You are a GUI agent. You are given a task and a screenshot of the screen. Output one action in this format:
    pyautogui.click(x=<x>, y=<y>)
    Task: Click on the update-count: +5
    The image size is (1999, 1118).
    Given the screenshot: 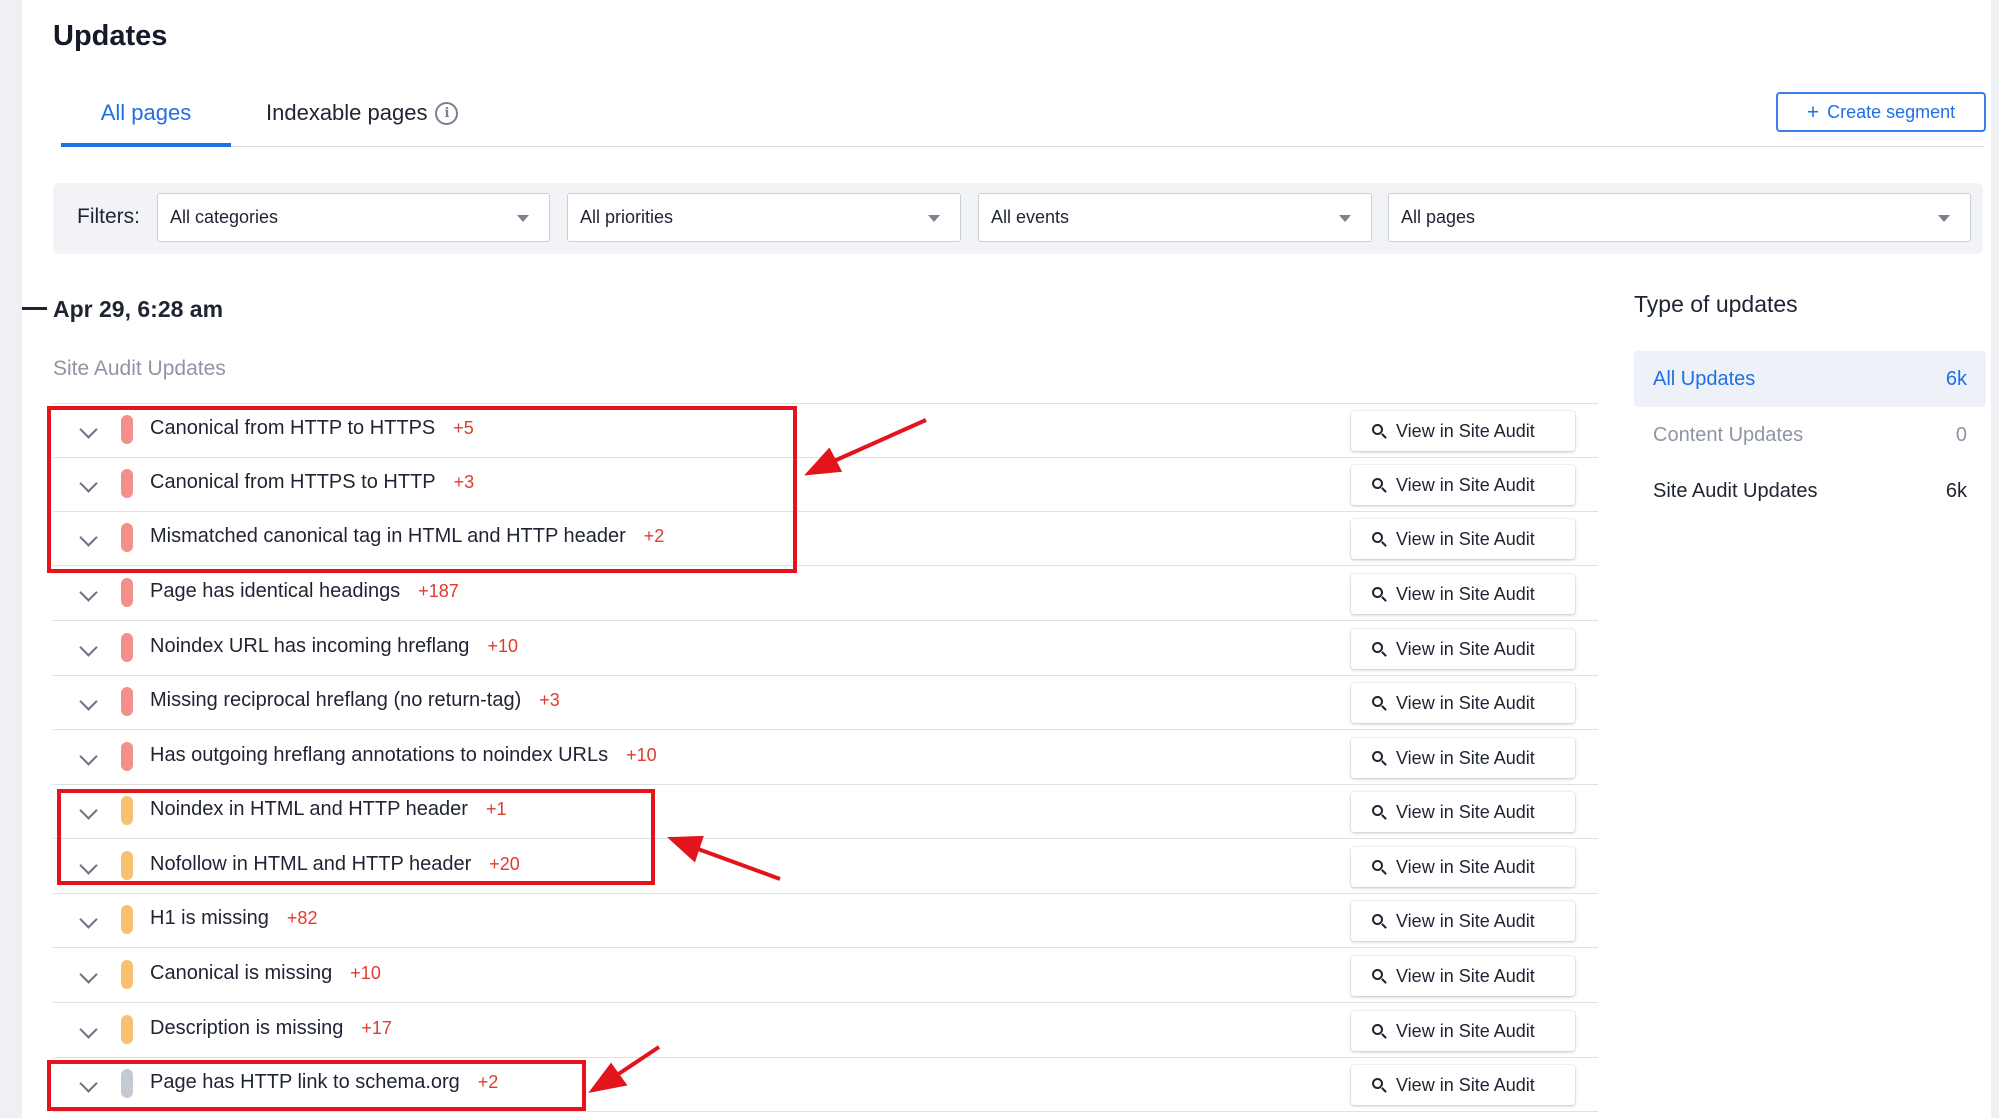 What is the action you would take?
    pyautogui.click(x=463, y=428)
    